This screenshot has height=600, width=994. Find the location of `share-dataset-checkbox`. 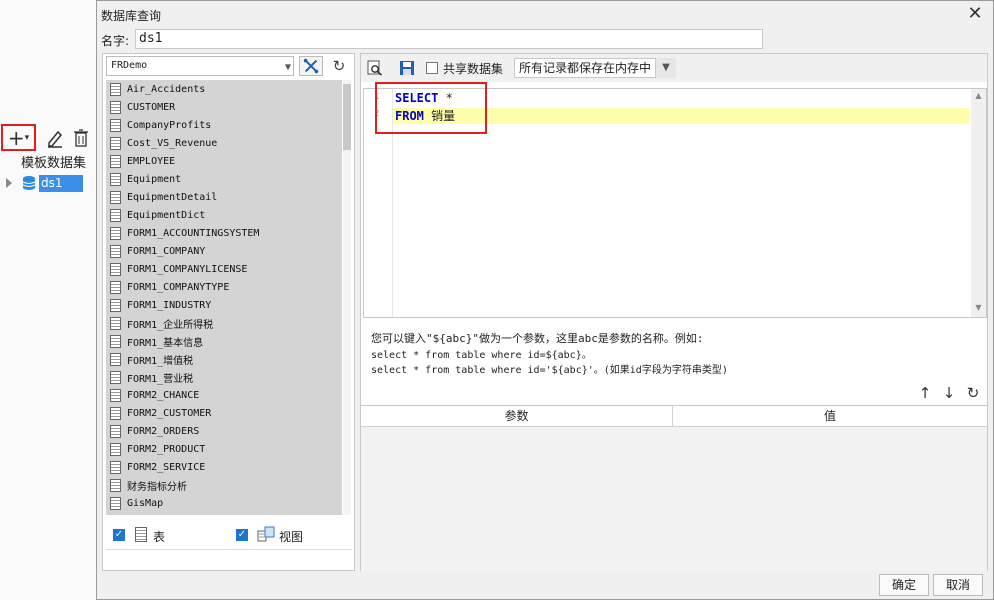

share-dataset-checkbox is located at coordinates (432, 68).